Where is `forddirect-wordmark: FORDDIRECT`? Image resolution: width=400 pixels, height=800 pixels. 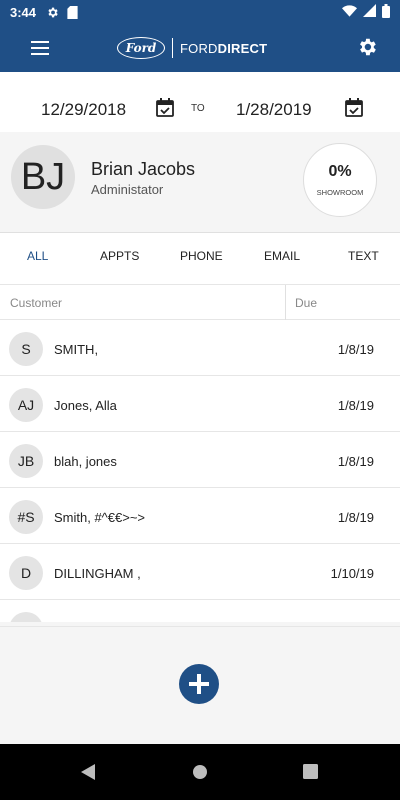
forddirect-wordmark: FORDDIRECT is located at coordinates (223, 48).